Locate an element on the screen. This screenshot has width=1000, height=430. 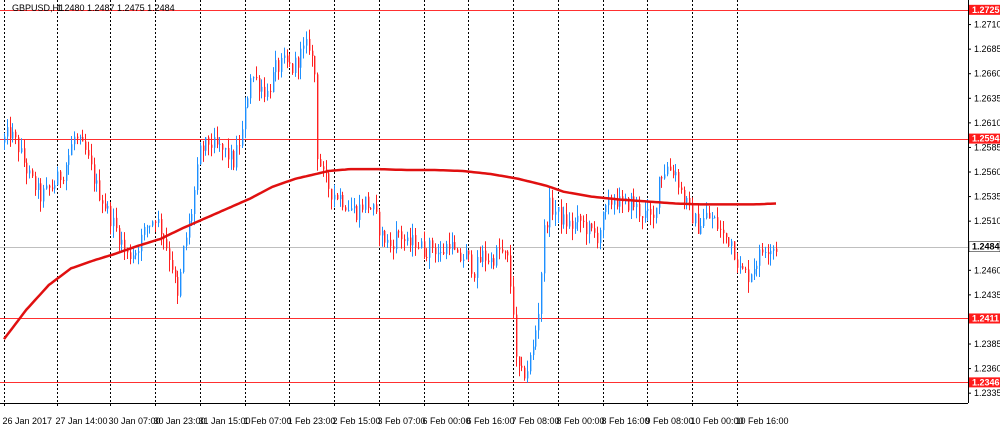
y-tick-label: 1.2460 is located at coordinates (987, 270).